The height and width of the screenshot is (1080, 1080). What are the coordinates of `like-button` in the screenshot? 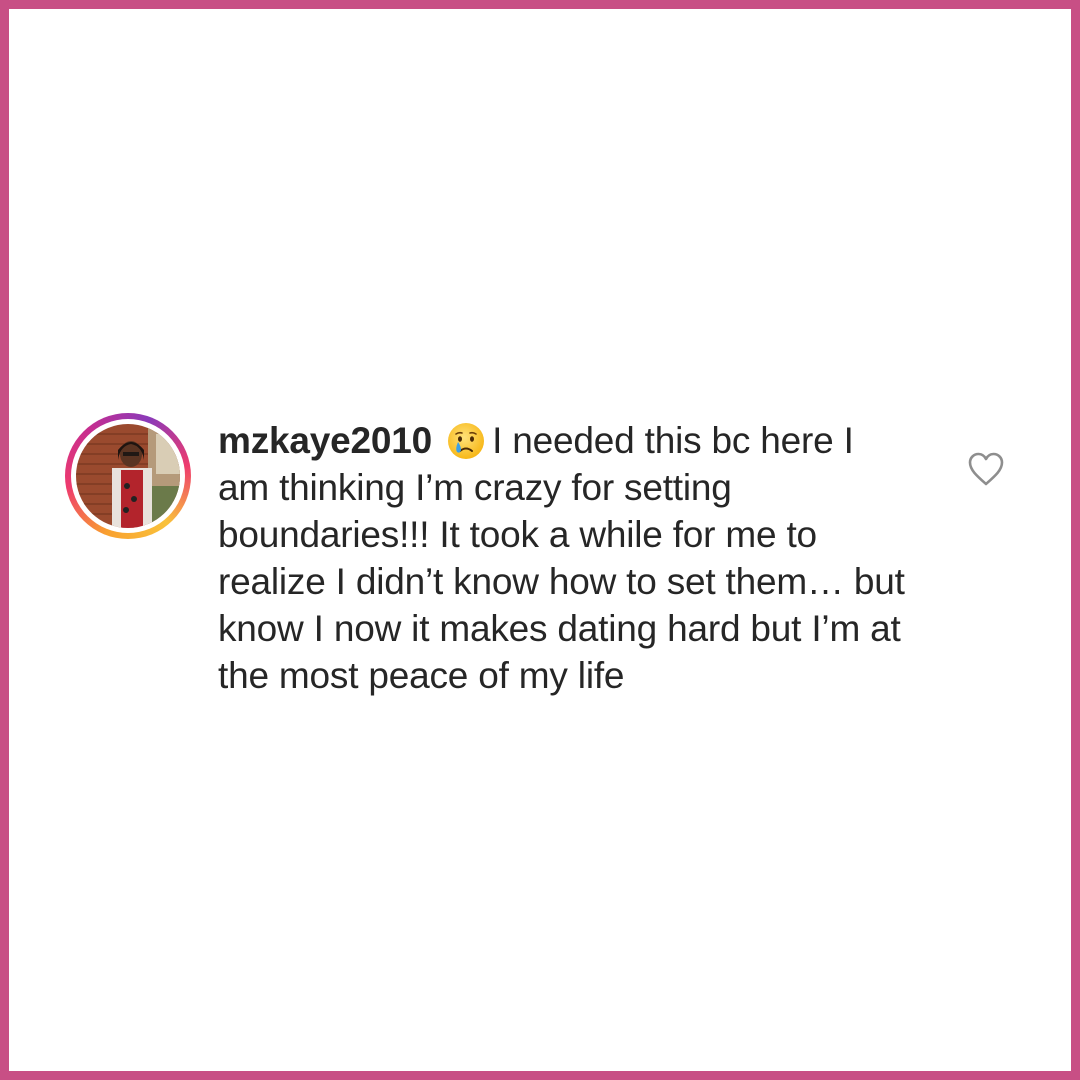 It's located at (986, 469).